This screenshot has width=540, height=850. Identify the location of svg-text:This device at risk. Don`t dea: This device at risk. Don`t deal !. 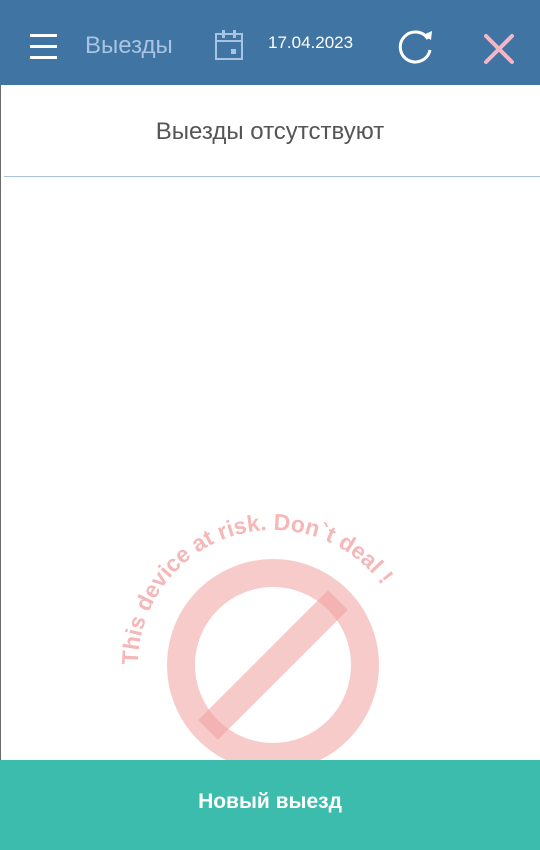
(259, 588).